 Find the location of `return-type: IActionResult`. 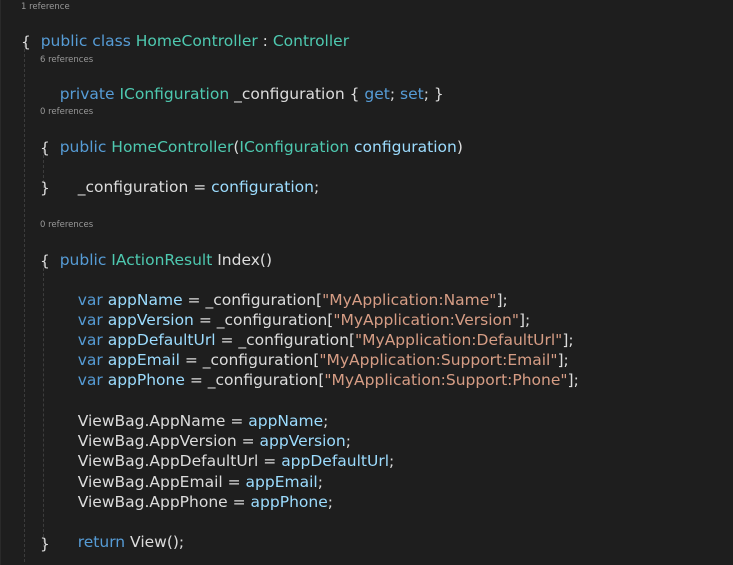

return-type: IActionResult is located at coordinates (162, 260).